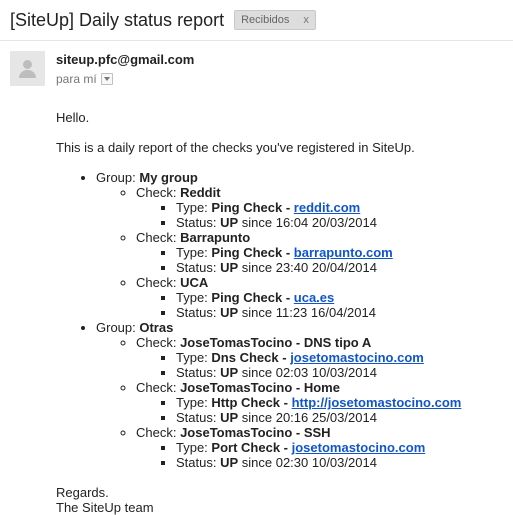 The height and width of the screenshot is (515, 513). I want to click on check-status-line: Status: UP since 20:16 25/03/2014, so click(341, 417).